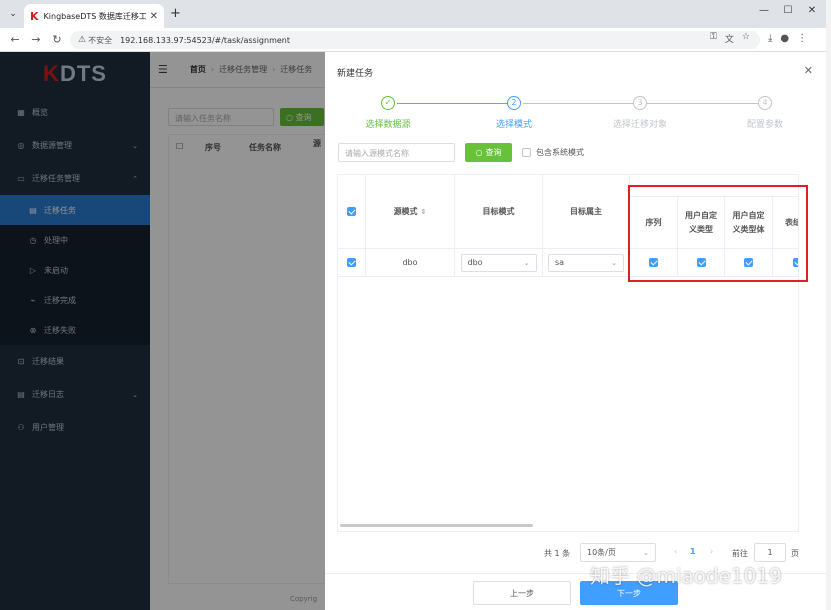 This screenshot has height=610, width=831. Describe the element at coordinates (100, 40) in the screenshot. I see `insecure-label: 不安全` at that location.